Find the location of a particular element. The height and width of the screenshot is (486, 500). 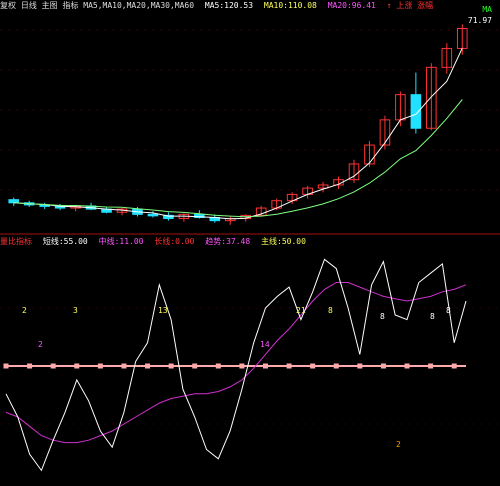

ma10-value: MA10:110.08 is located at coordinates (290, 5).